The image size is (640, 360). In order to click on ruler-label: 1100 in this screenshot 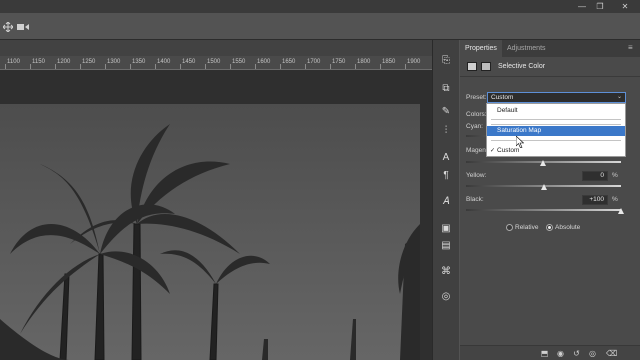, I will do `click(13, 62)`.